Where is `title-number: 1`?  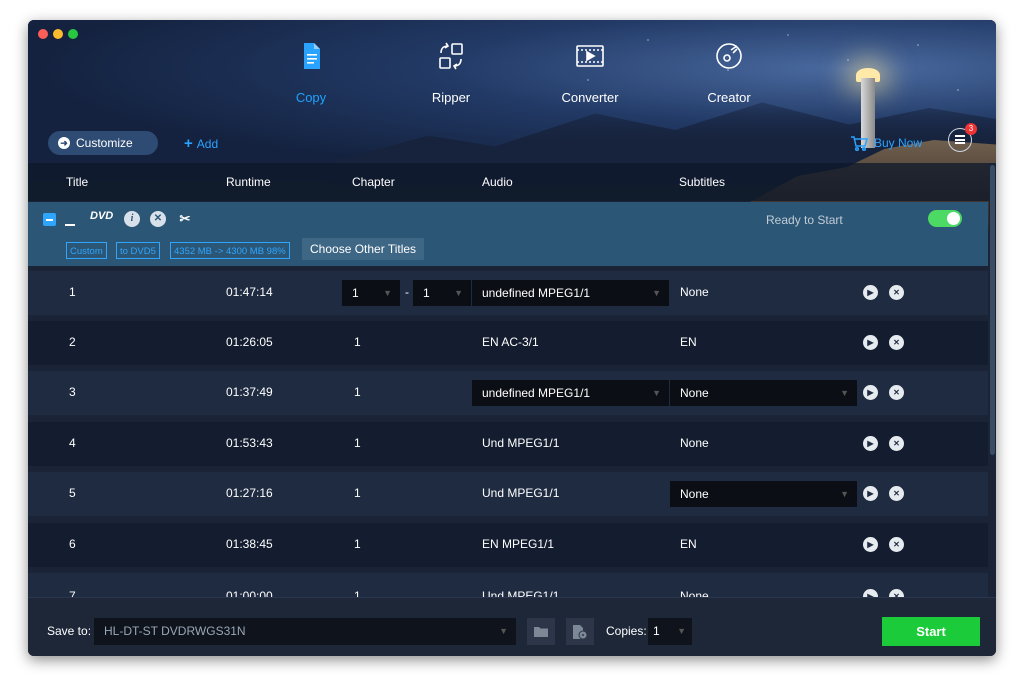
title-number: 1 is located at coordinates (72, 292).